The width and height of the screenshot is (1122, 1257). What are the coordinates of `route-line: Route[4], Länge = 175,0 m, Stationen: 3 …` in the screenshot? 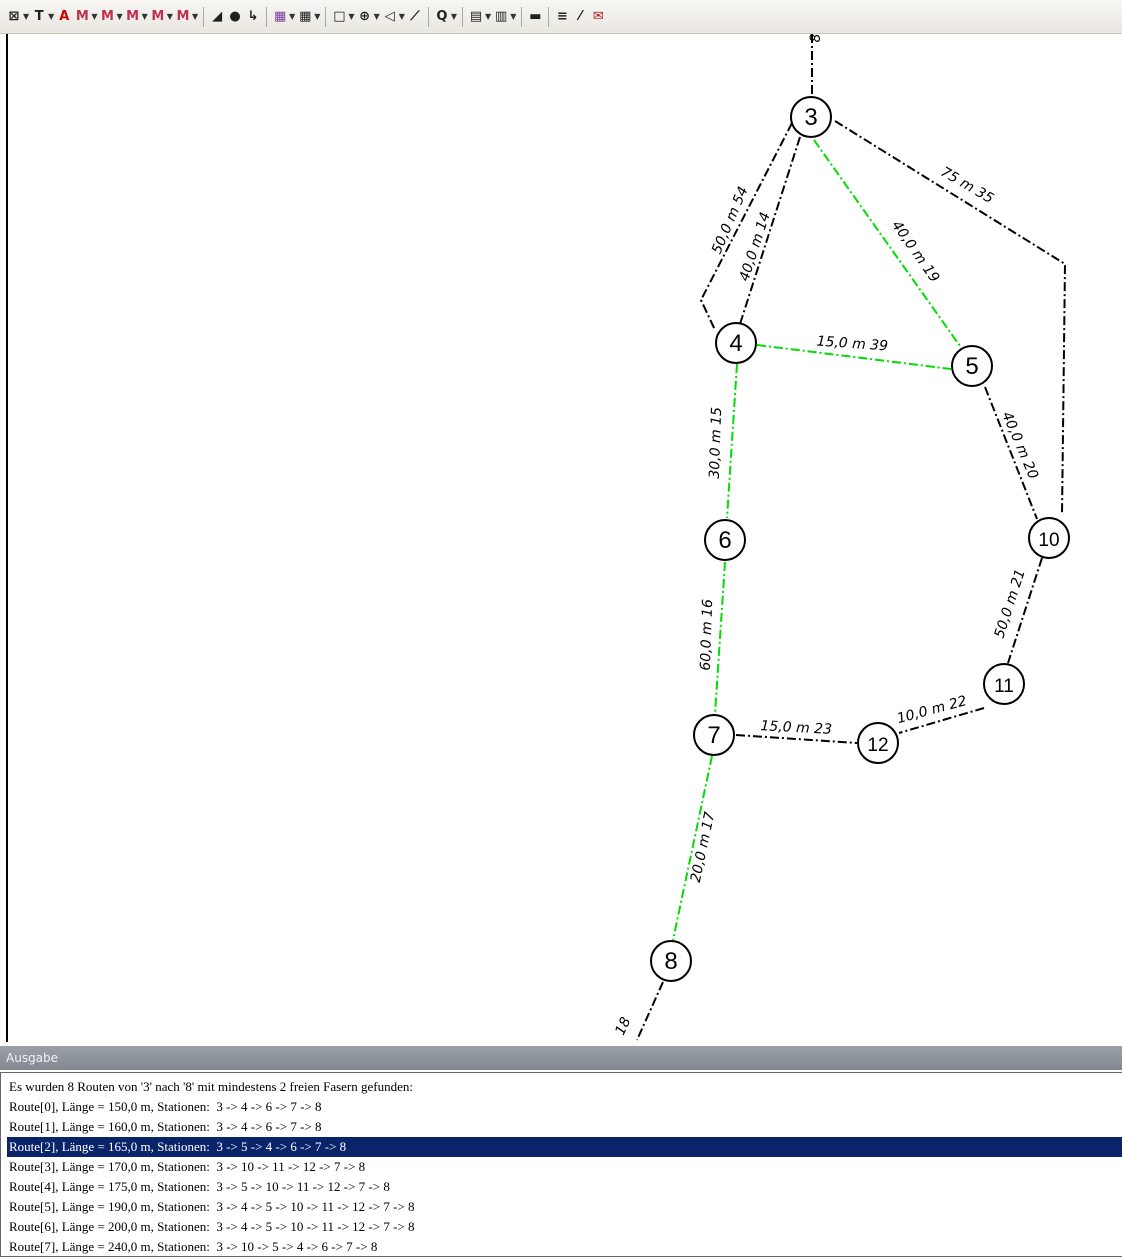 It's located at (564, 1187).